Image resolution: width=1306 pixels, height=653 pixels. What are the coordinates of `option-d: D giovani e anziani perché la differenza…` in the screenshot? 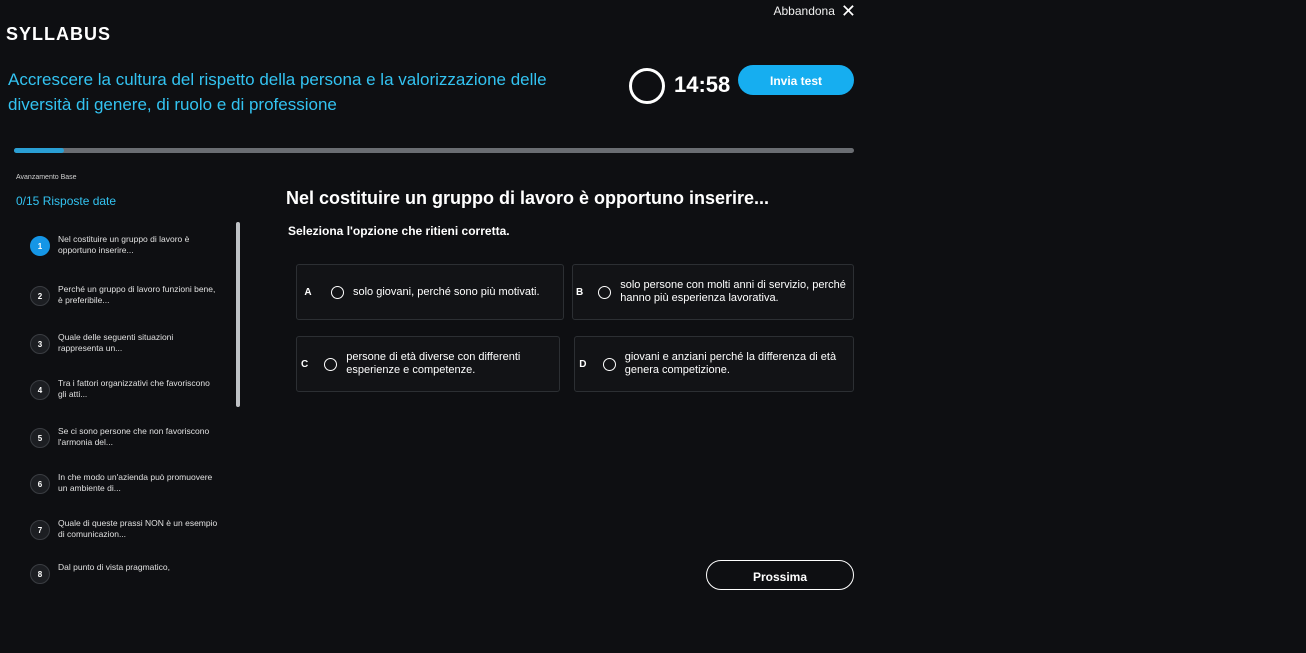 It's located at (714, 364).